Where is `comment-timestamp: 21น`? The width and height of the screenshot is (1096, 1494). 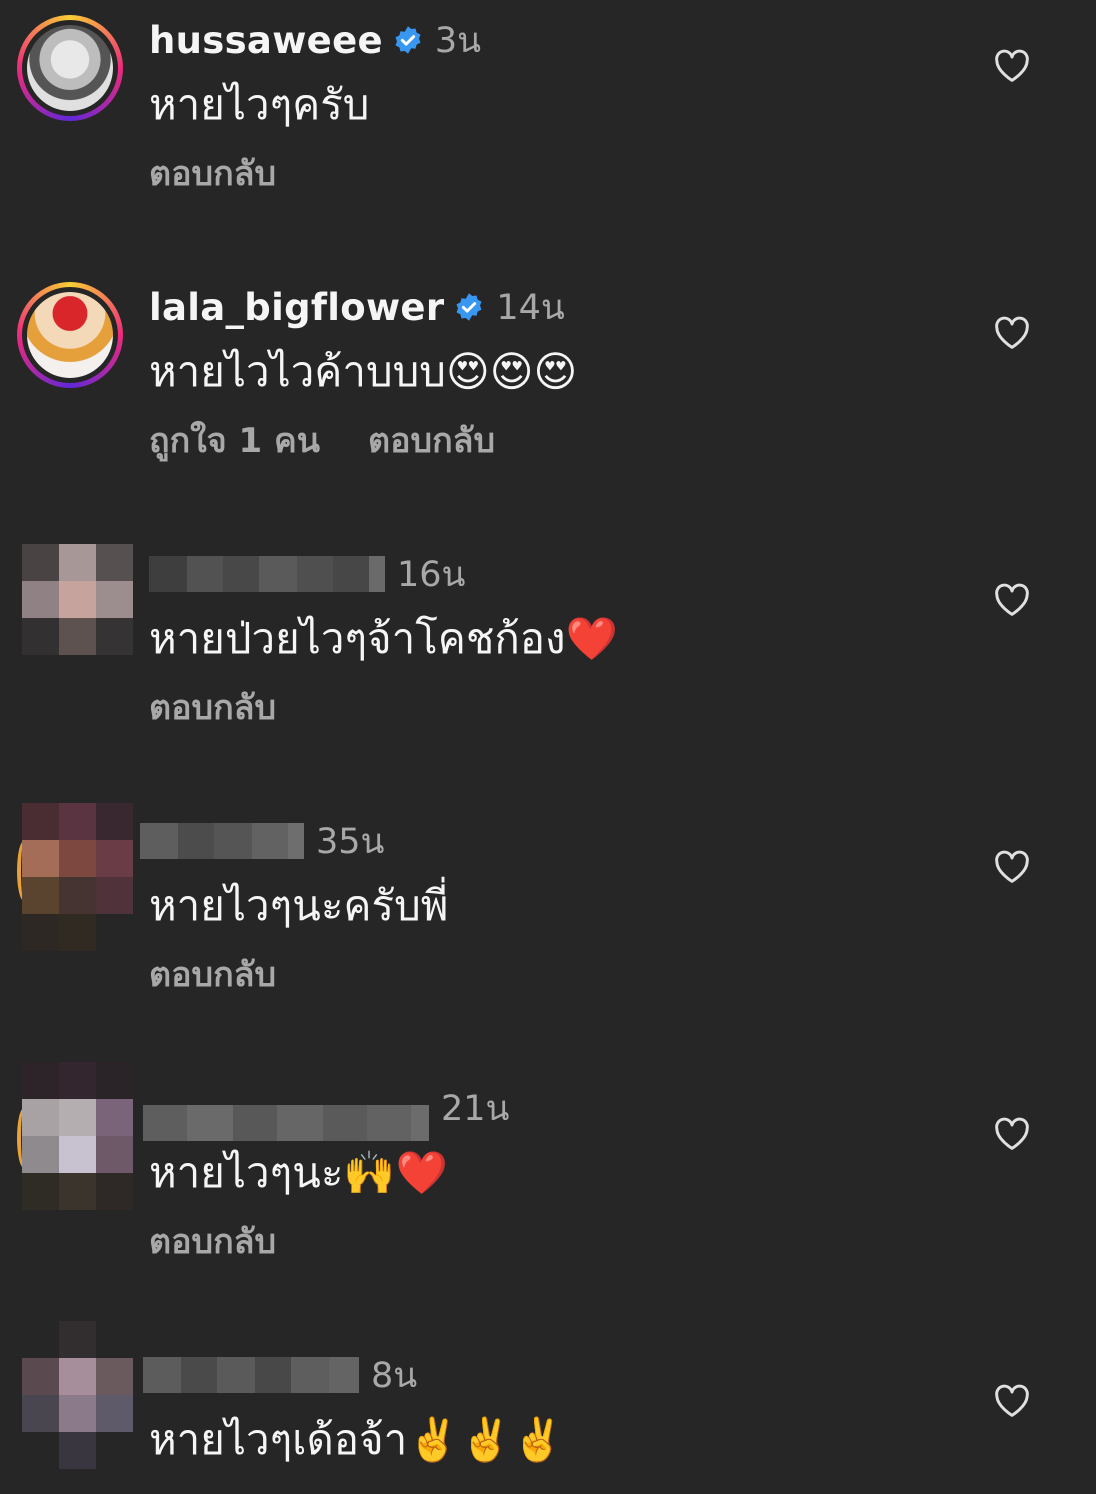
comment-timestamp: 21น is located at coordinates (475, 1108).